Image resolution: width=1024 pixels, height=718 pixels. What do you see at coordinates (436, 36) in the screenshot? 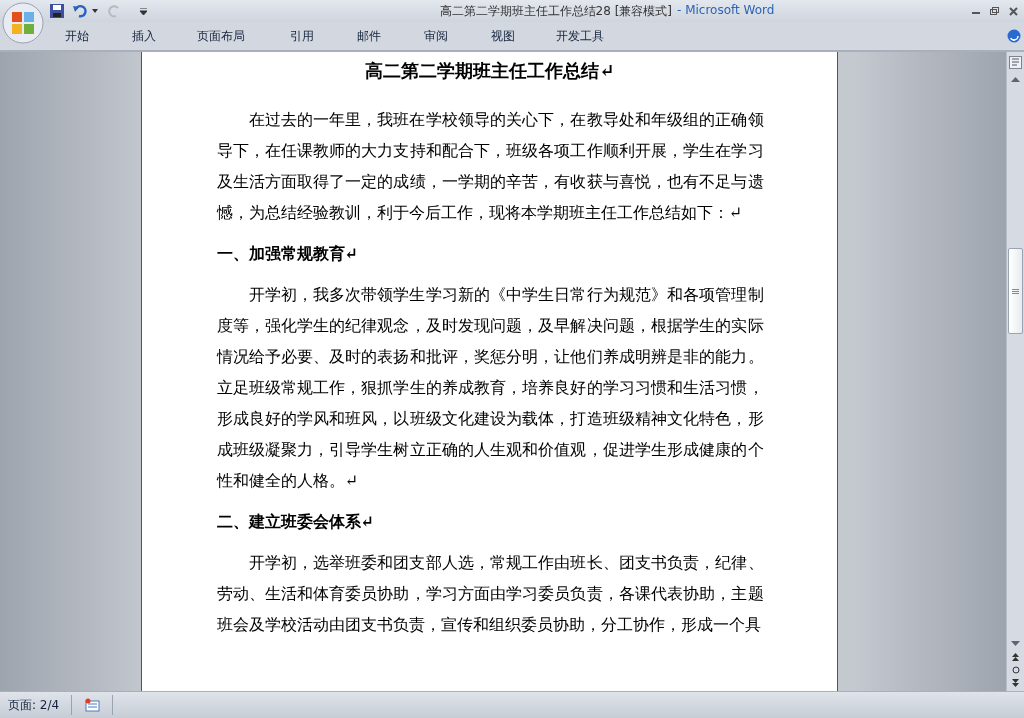
I see `ribbon-tab: 审阅` at bounding box center [436, 36].